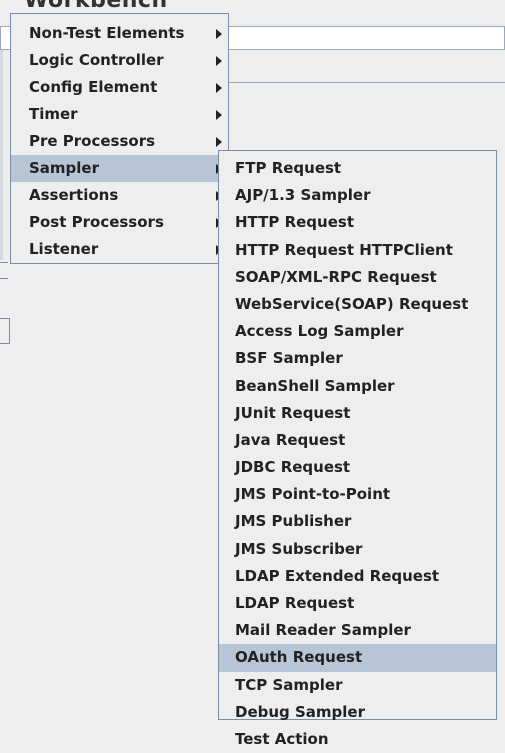 The height and width of the screenshot is (753, 505). I want to click on submenu-item-label: OAuth Request, so click(299, 657).